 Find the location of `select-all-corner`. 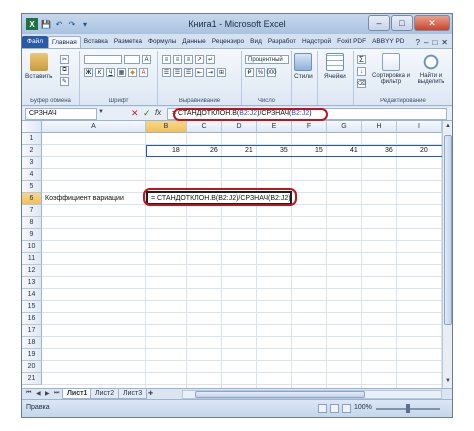

select-all-corner is located at coordinates (32, 127).